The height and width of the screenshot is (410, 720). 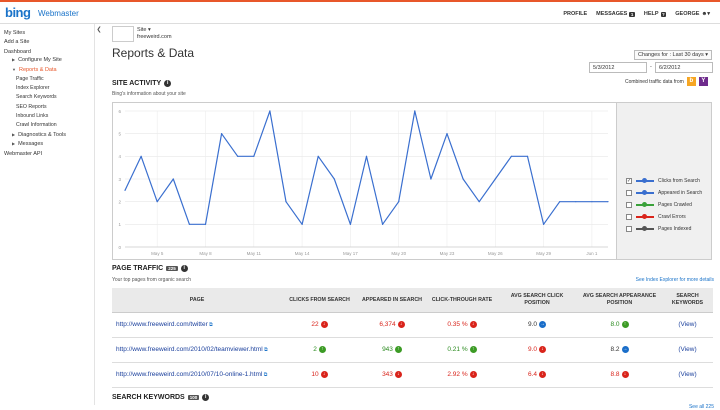 I want to click on help-icon: ?, so click(x=663, y=14).